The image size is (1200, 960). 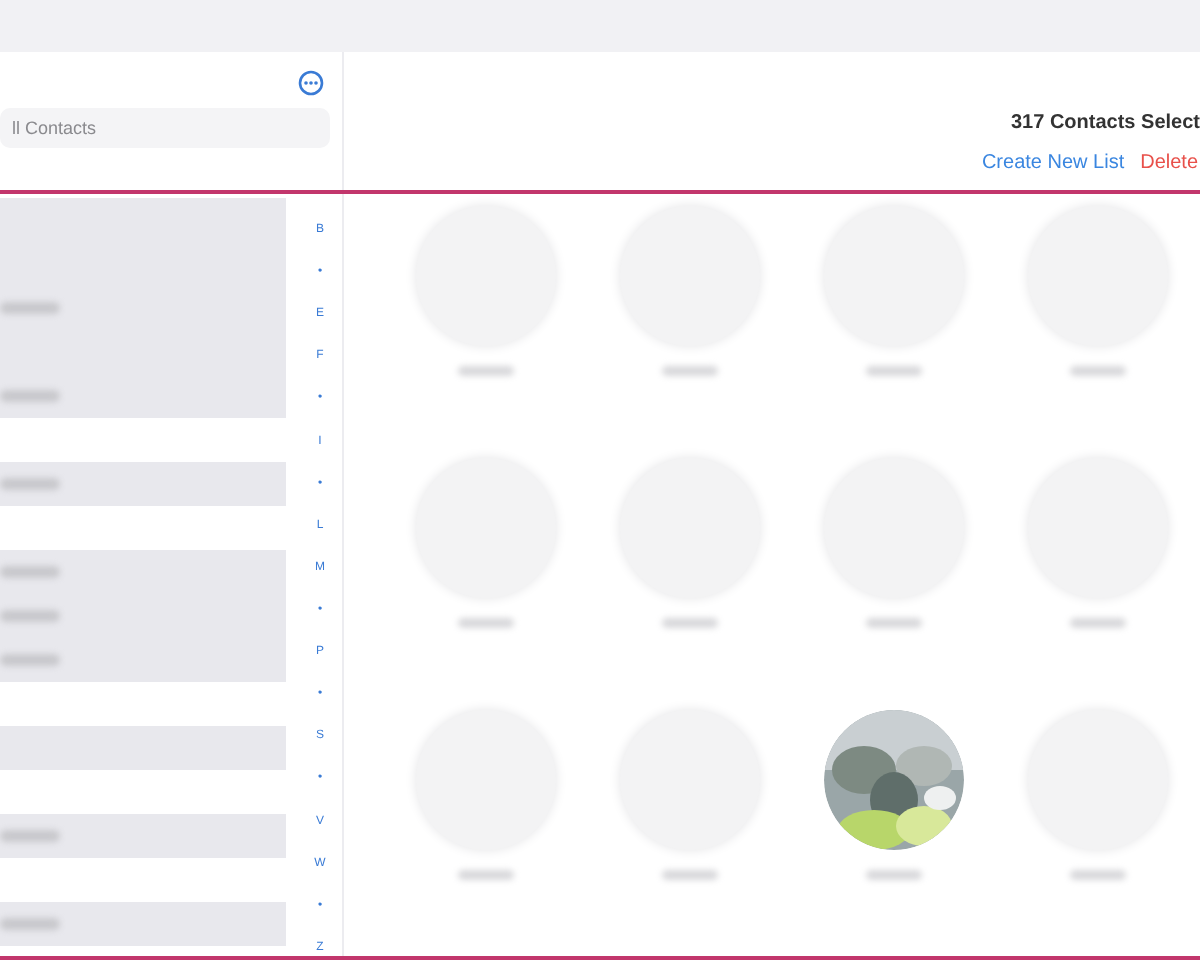 I want to click on search-field: ll Contacts, so click(x=165, y=128).